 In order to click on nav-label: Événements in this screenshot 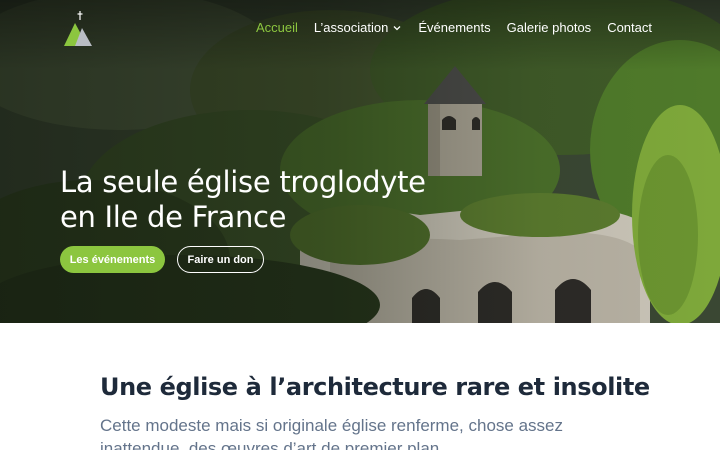, I will do `click(454, 27)`.